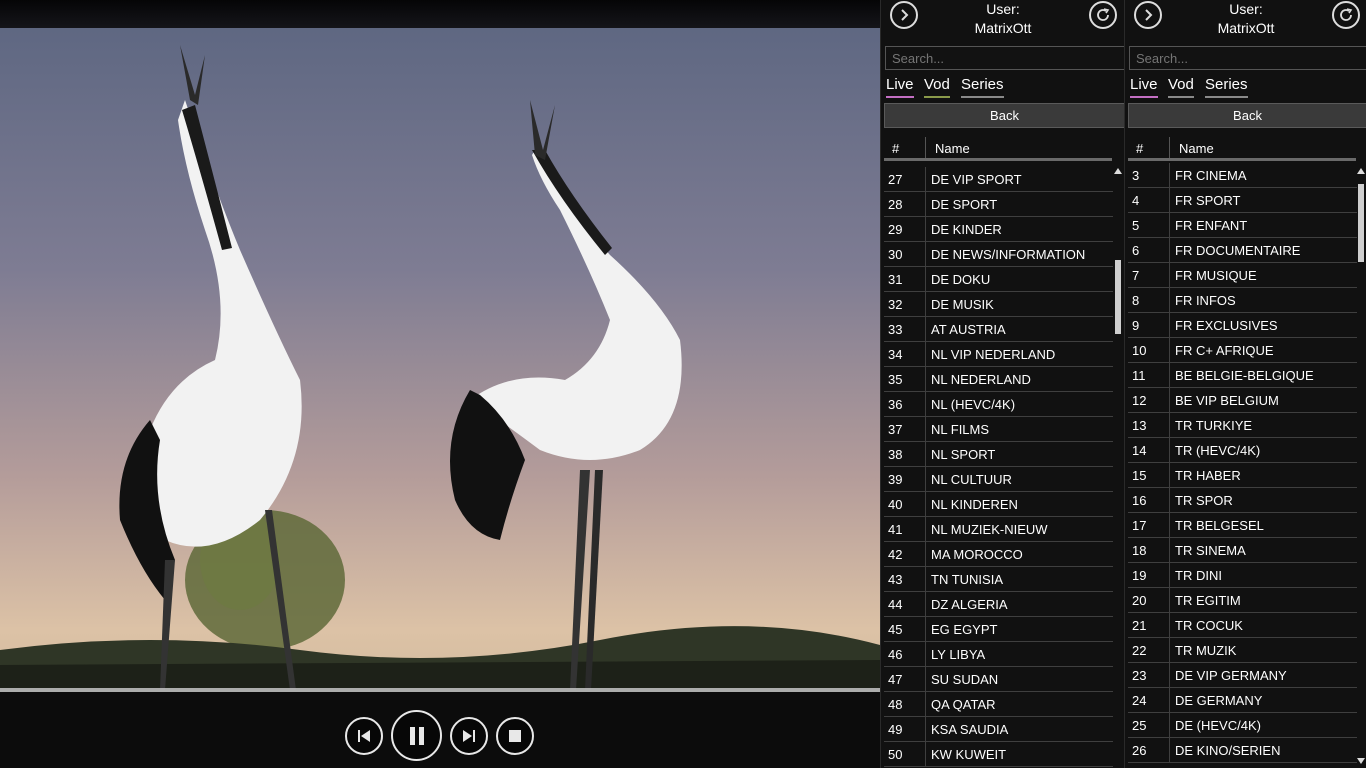 The width and height of the screenshot is (1366, 768). I want to click on table-row: 23 DE VIP GERMANY, so click(1242, 675).